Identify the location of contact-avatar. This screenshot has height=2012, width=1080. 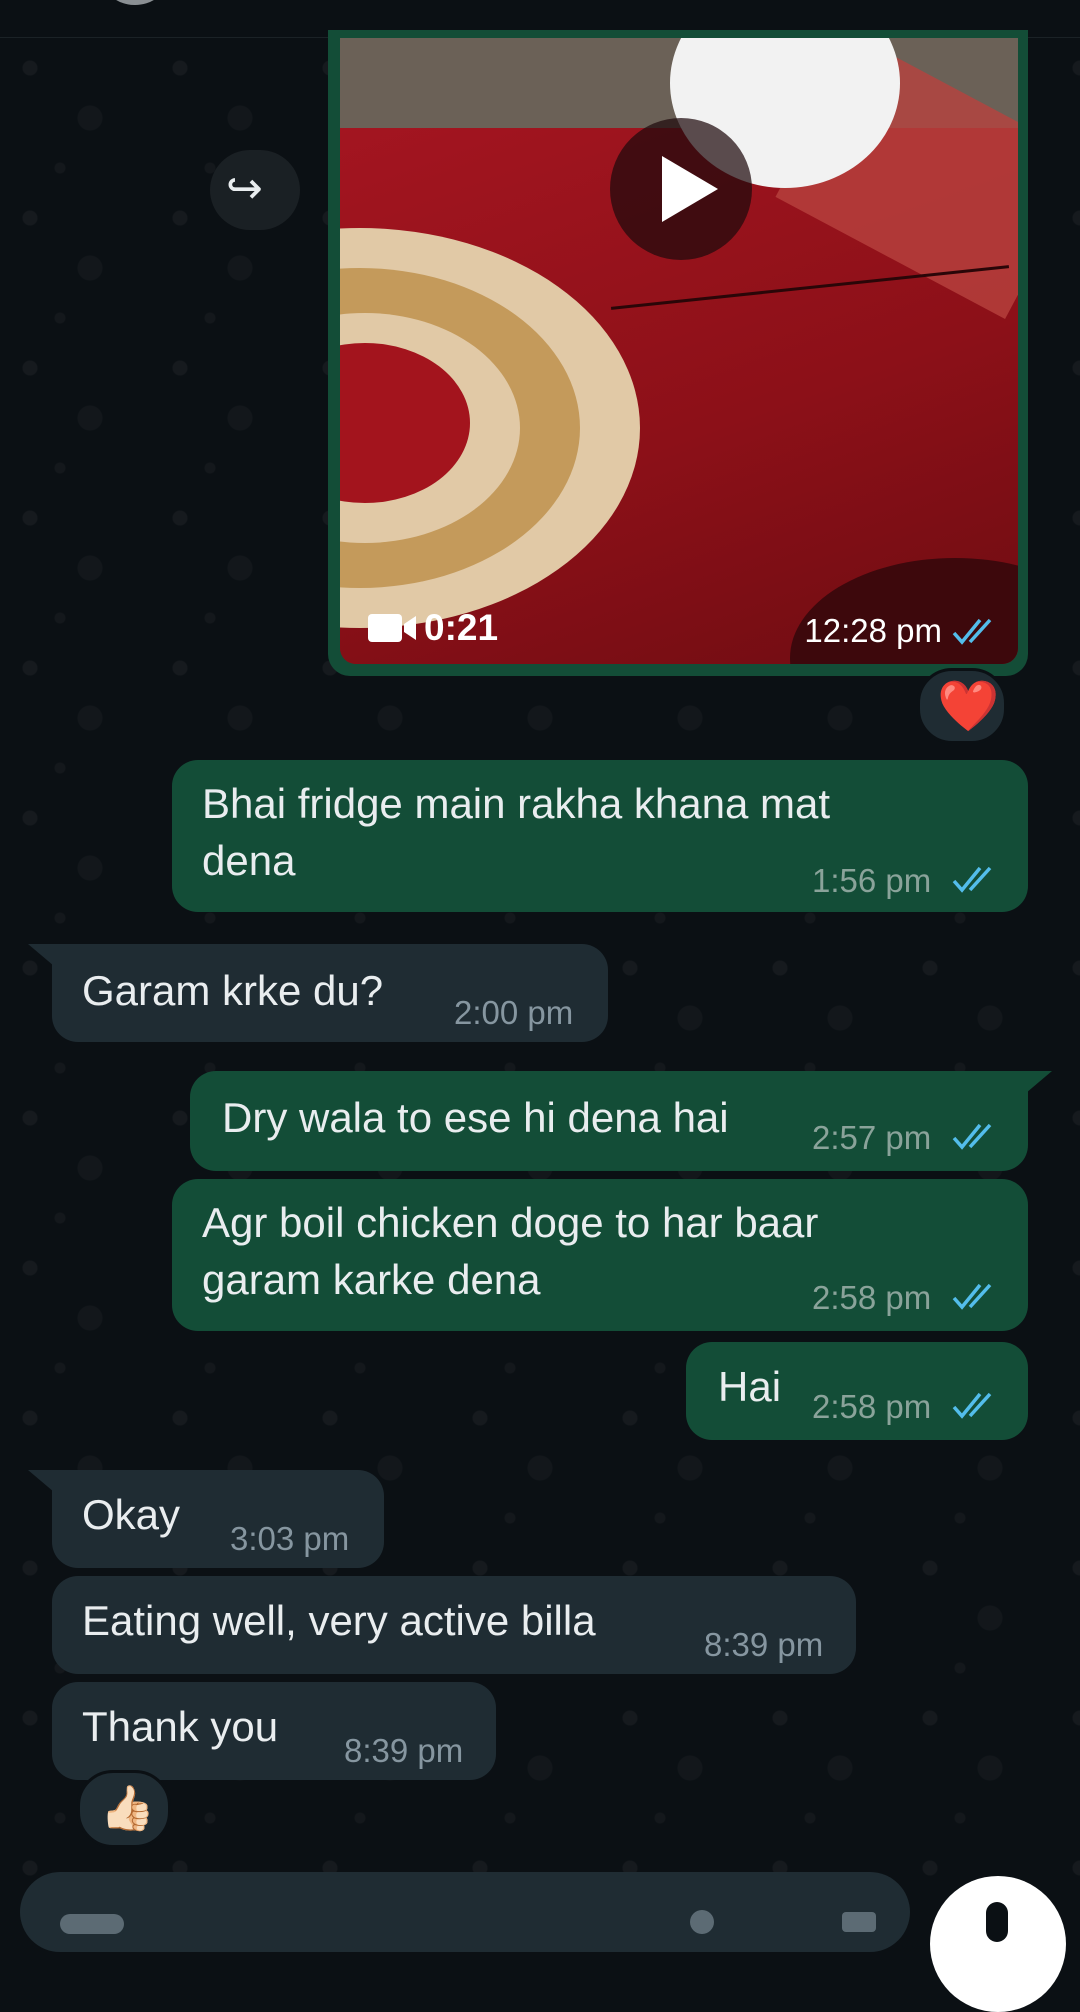
(135, 2).